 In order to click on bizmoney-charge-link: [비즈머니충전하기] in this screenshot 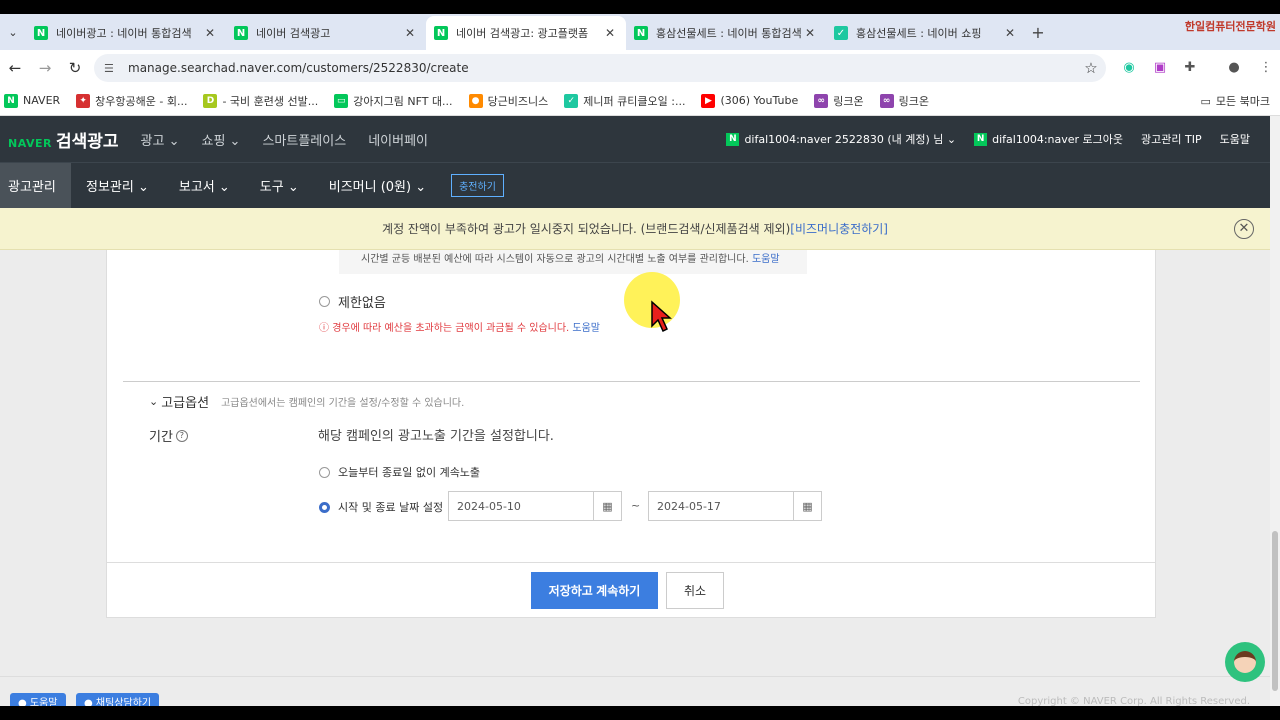, I will do `click(839, 228)`.